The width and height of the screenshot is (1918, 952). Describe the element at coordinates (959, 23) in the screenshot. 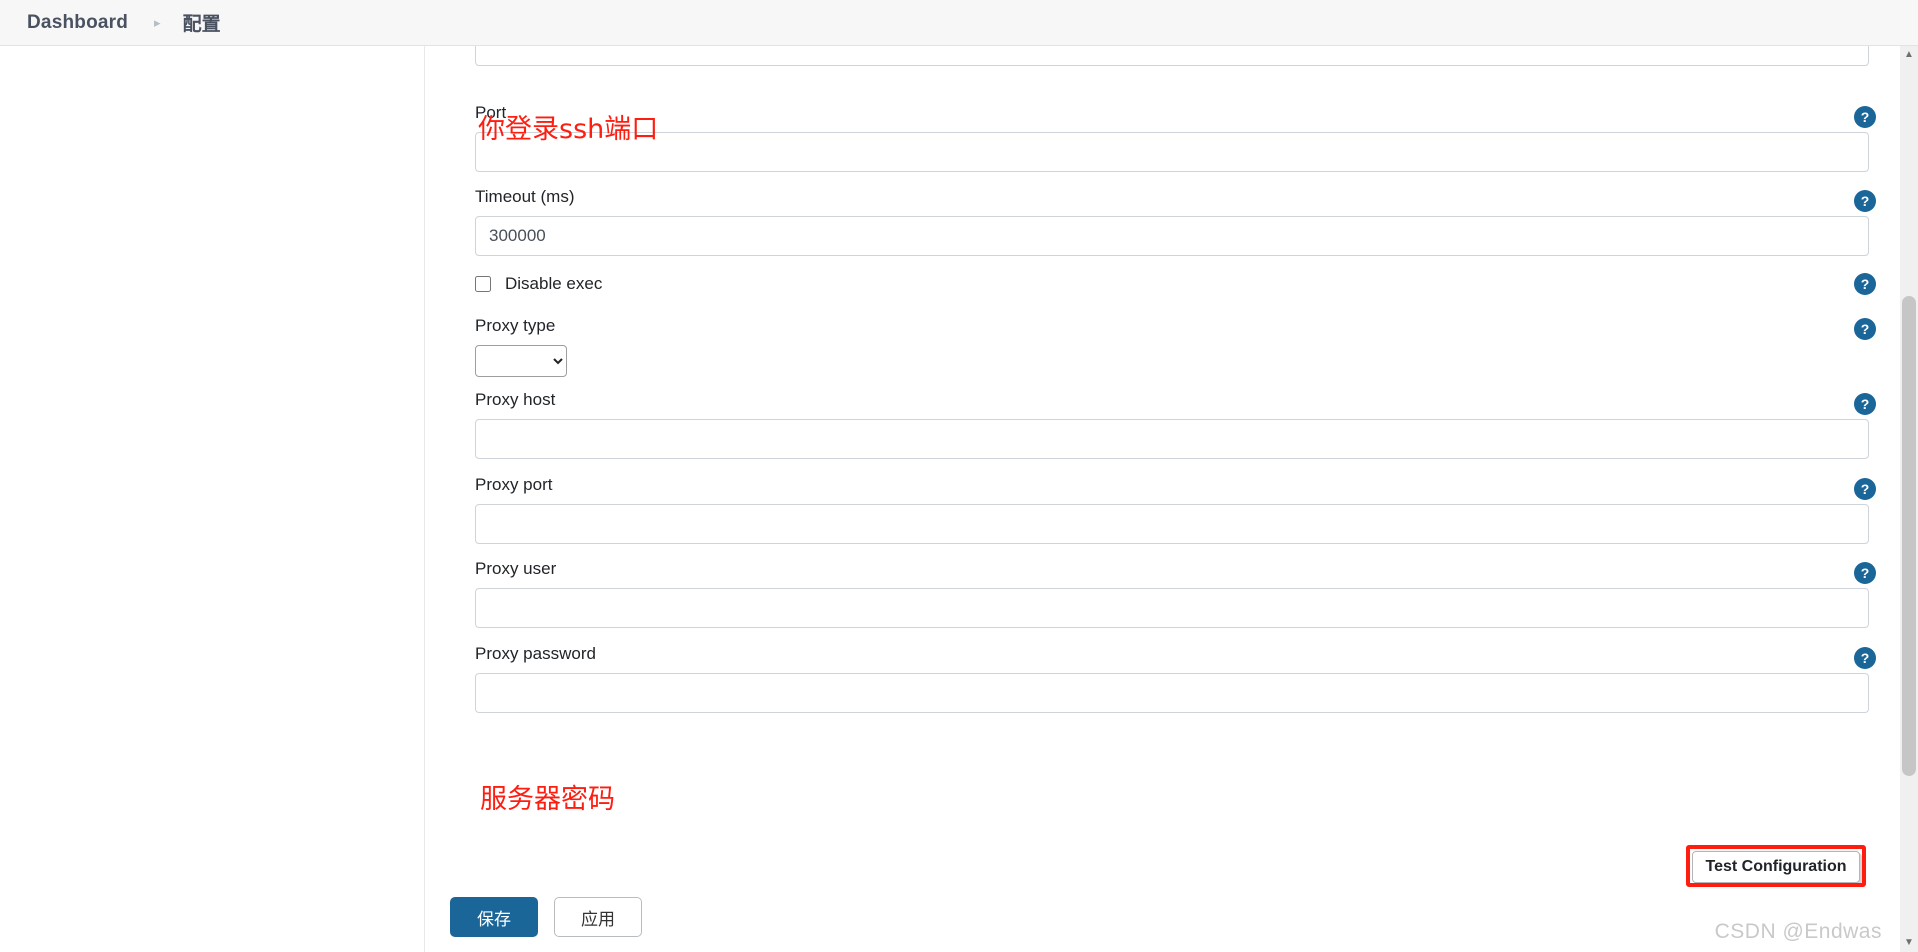

I see `breadcrumb: Dashboard ▸ 配置` at that location.